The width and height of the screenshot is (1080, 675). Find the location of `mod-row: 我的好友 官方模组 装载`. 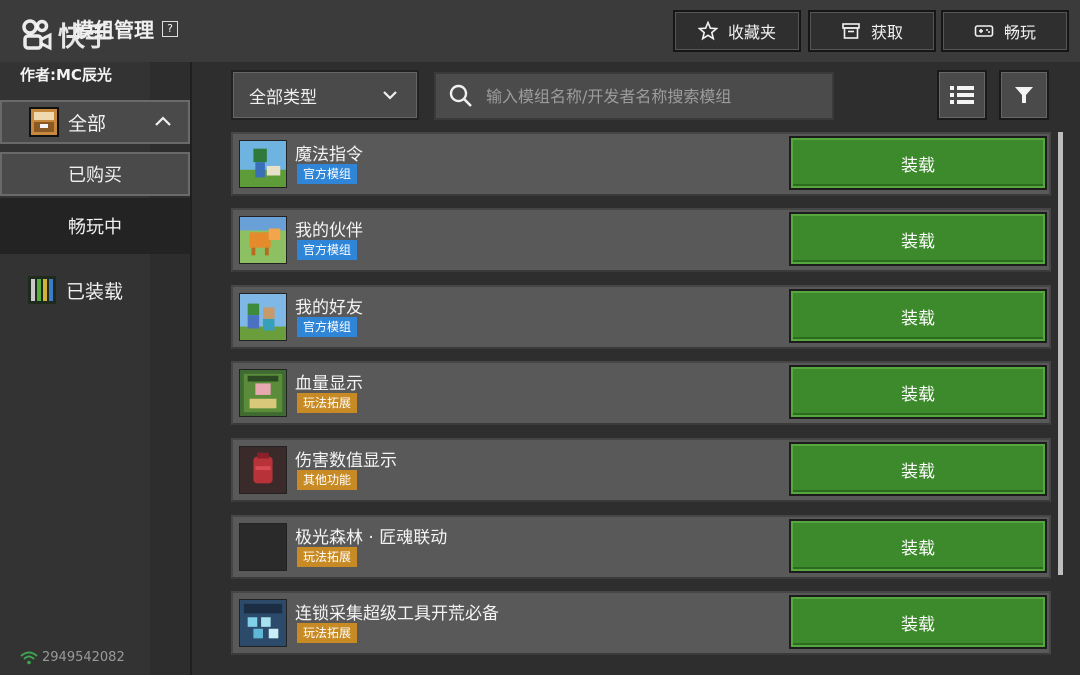

mod-row: 我的好友 官方模组 装载 is located at coordinates (641, 317).